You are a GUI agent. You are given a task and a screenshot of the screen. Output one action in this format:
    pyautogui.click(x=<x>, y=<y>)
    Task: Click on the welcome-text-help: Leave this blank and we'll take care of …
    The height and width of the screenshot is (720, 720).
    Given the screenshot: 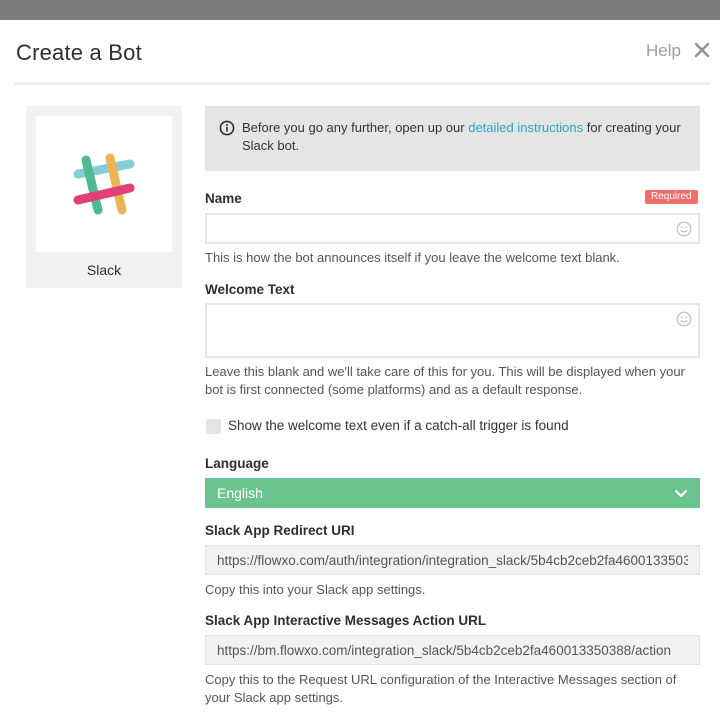 What is the action you would take?
    pyautogui.click(x=445, y=380)
    